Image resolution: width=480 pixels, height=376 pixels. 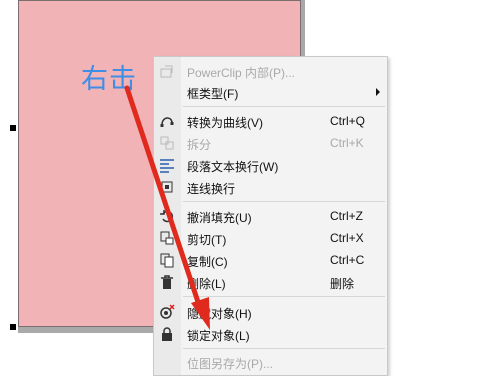 I want to click on annotation-arrow-shaft, so click(x=163, y=198).